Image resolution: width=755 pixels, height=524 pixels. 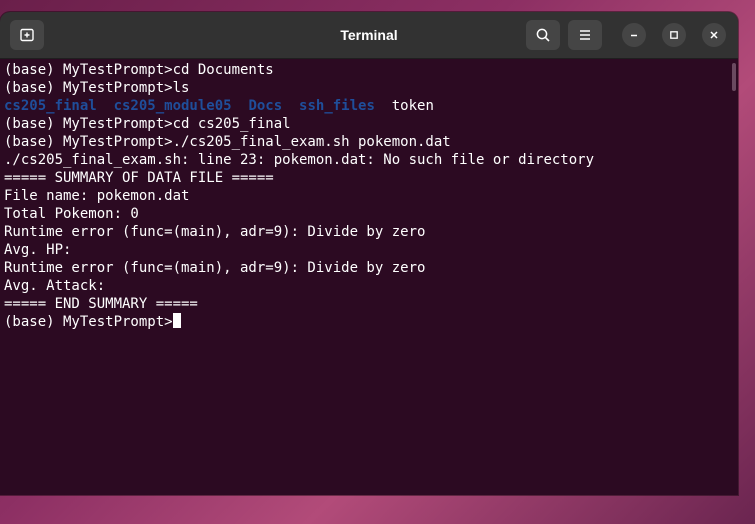 What do you see at coordinates (139, 70) in the screenshot?
I see `terminal-line: (base) MyTestPrompt>cd Documents` at bounding box center [139, 70].